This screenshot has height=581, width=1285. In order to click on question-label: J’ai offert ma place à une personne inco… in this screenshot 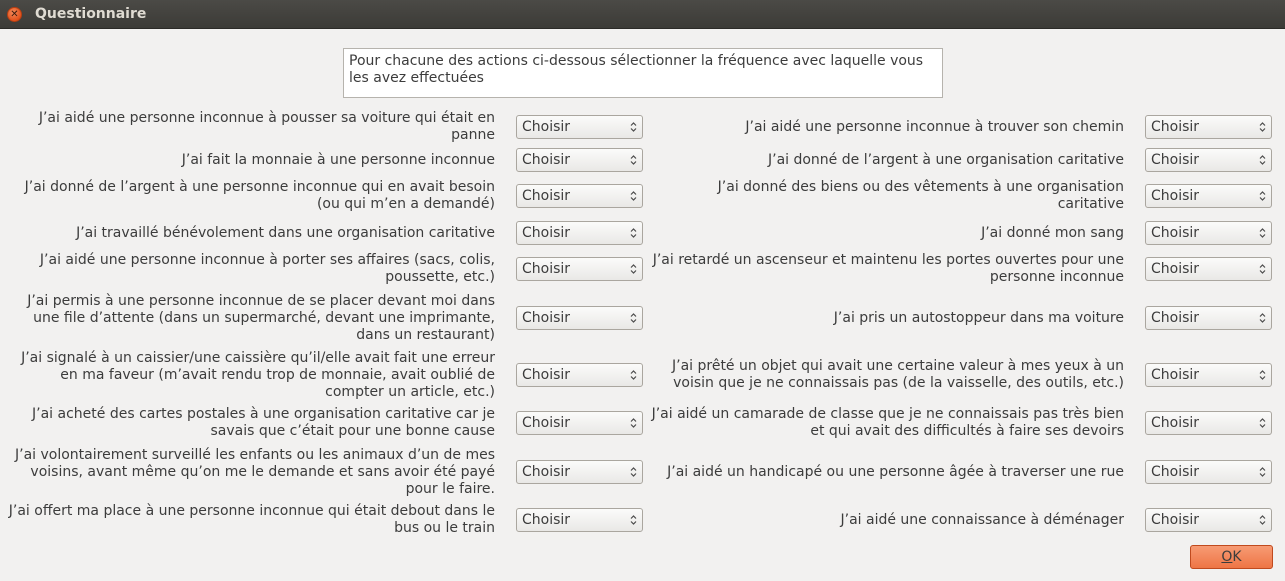, I will do `click(251, 519)`.